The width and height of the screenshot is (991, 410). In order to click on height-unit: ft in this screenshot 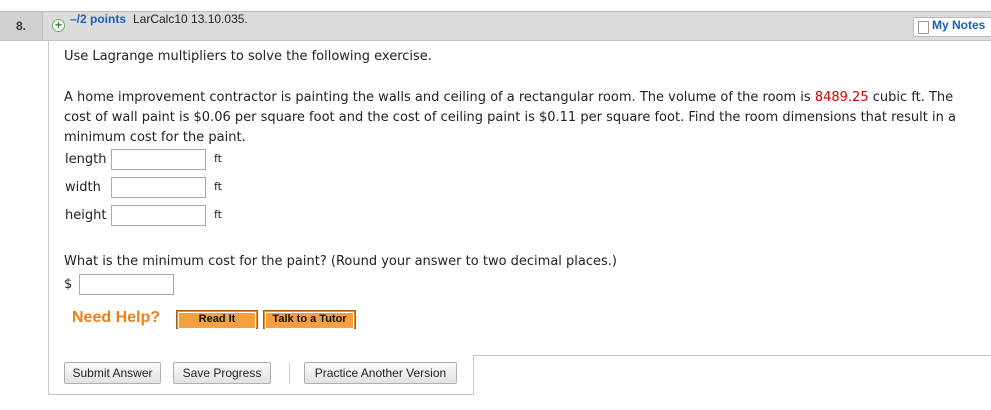, I will do `click(218, 214)`.